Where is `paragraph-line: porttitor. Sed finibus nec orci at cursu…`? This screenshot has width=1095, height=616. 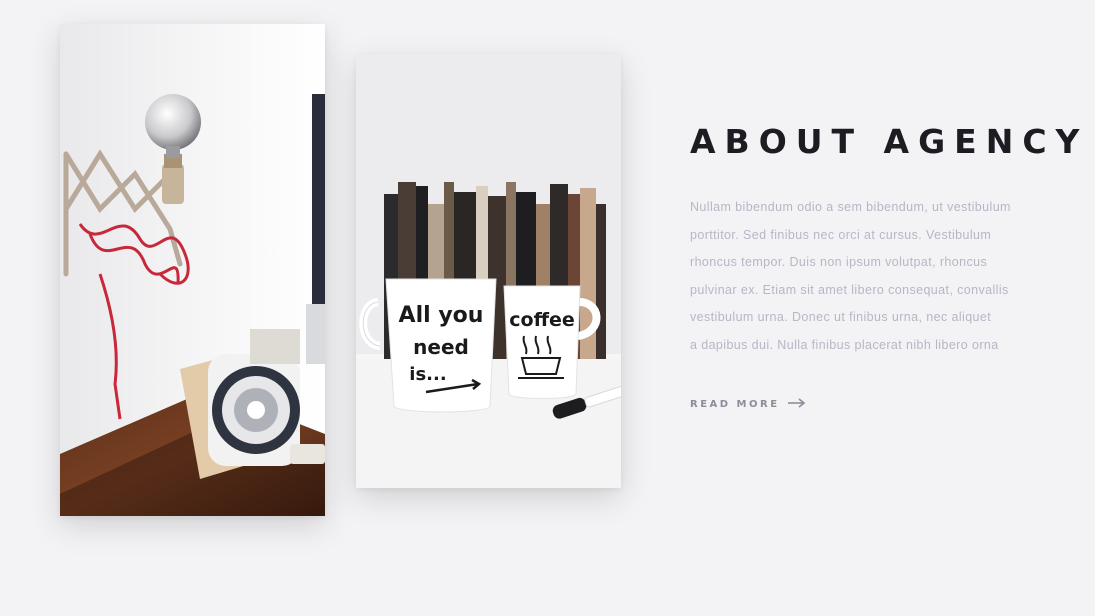 paragraph-line: porttitor. Sed finibus nec orci at cursu… is located at coordinates (841, 234).